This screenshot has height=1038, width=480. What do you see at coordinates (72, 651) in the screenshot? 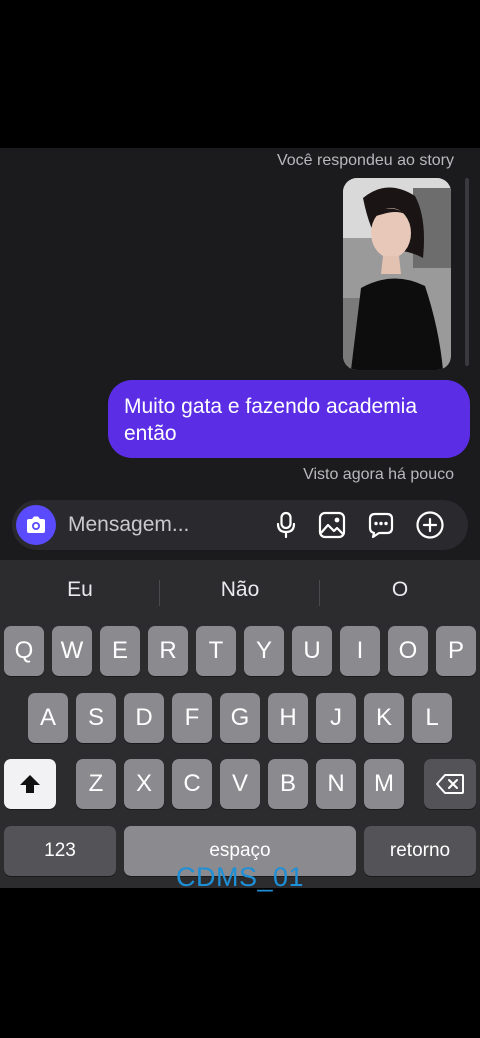
I see `key-w: W` at bounding box center [72, 651].